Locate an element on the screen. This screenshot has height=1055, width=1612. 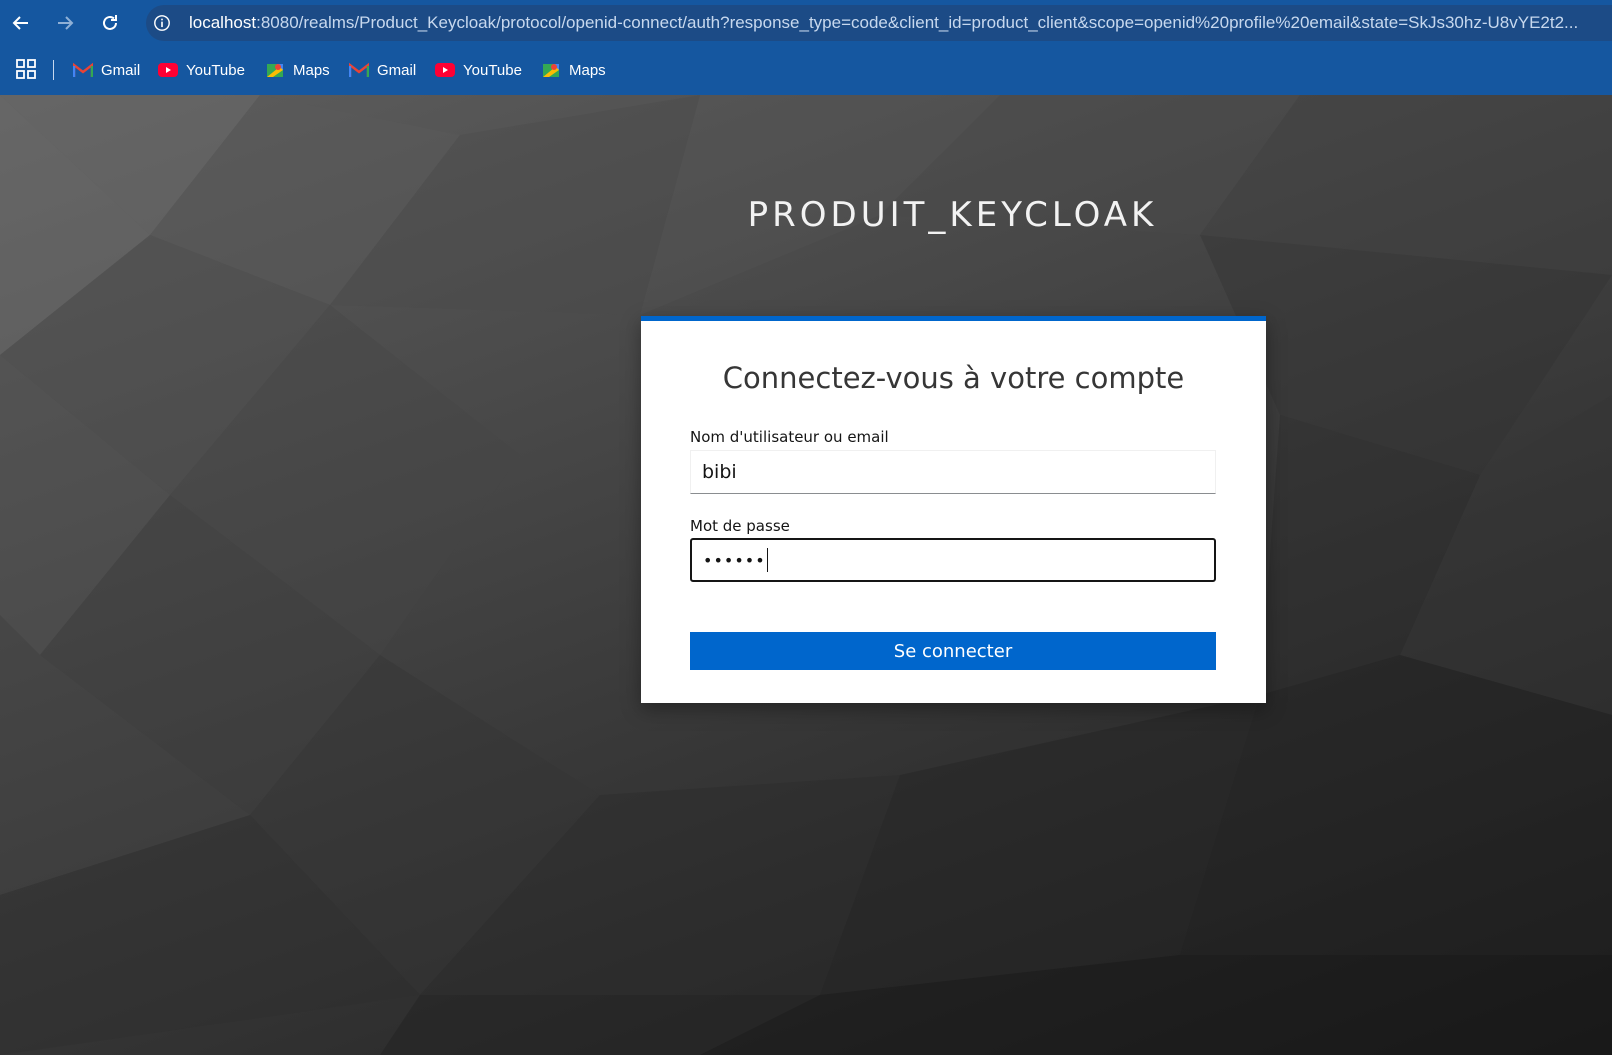
text-caret is located at coordinates (767, 560).